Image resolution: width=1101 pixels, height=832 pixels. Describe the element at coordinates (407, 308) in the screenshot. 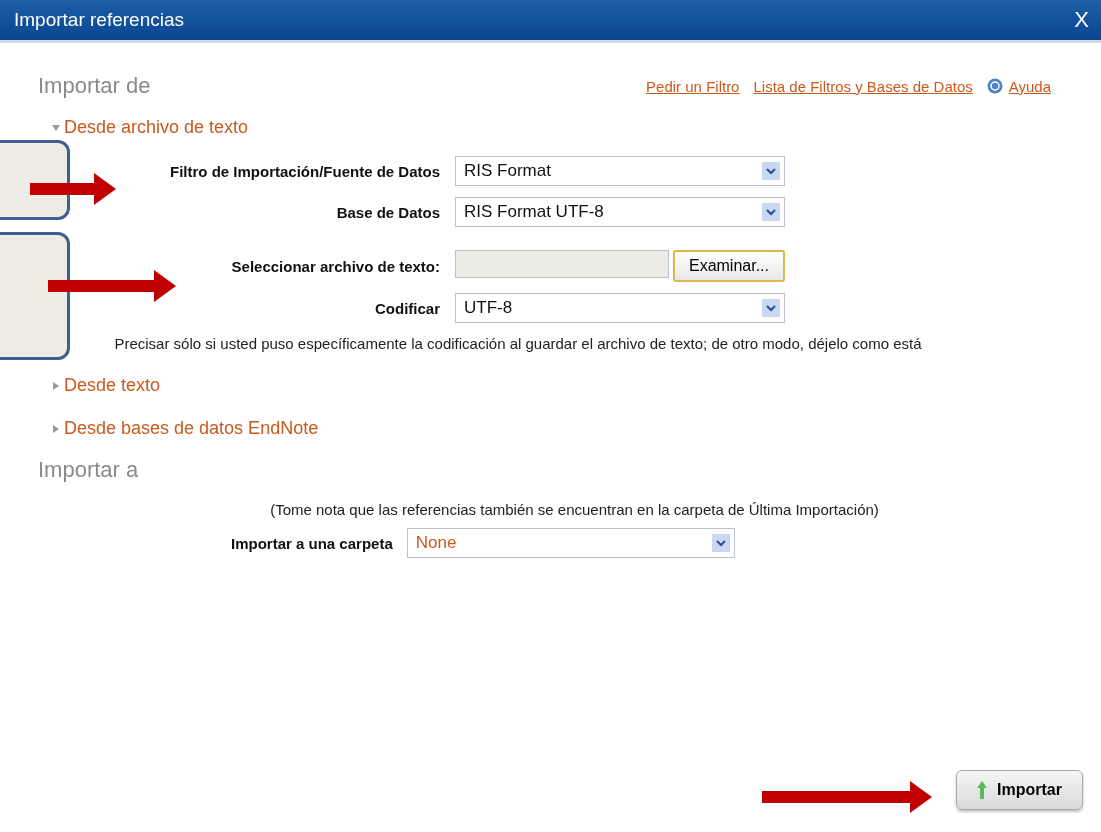

I see `field-label: Codificar` at that location.